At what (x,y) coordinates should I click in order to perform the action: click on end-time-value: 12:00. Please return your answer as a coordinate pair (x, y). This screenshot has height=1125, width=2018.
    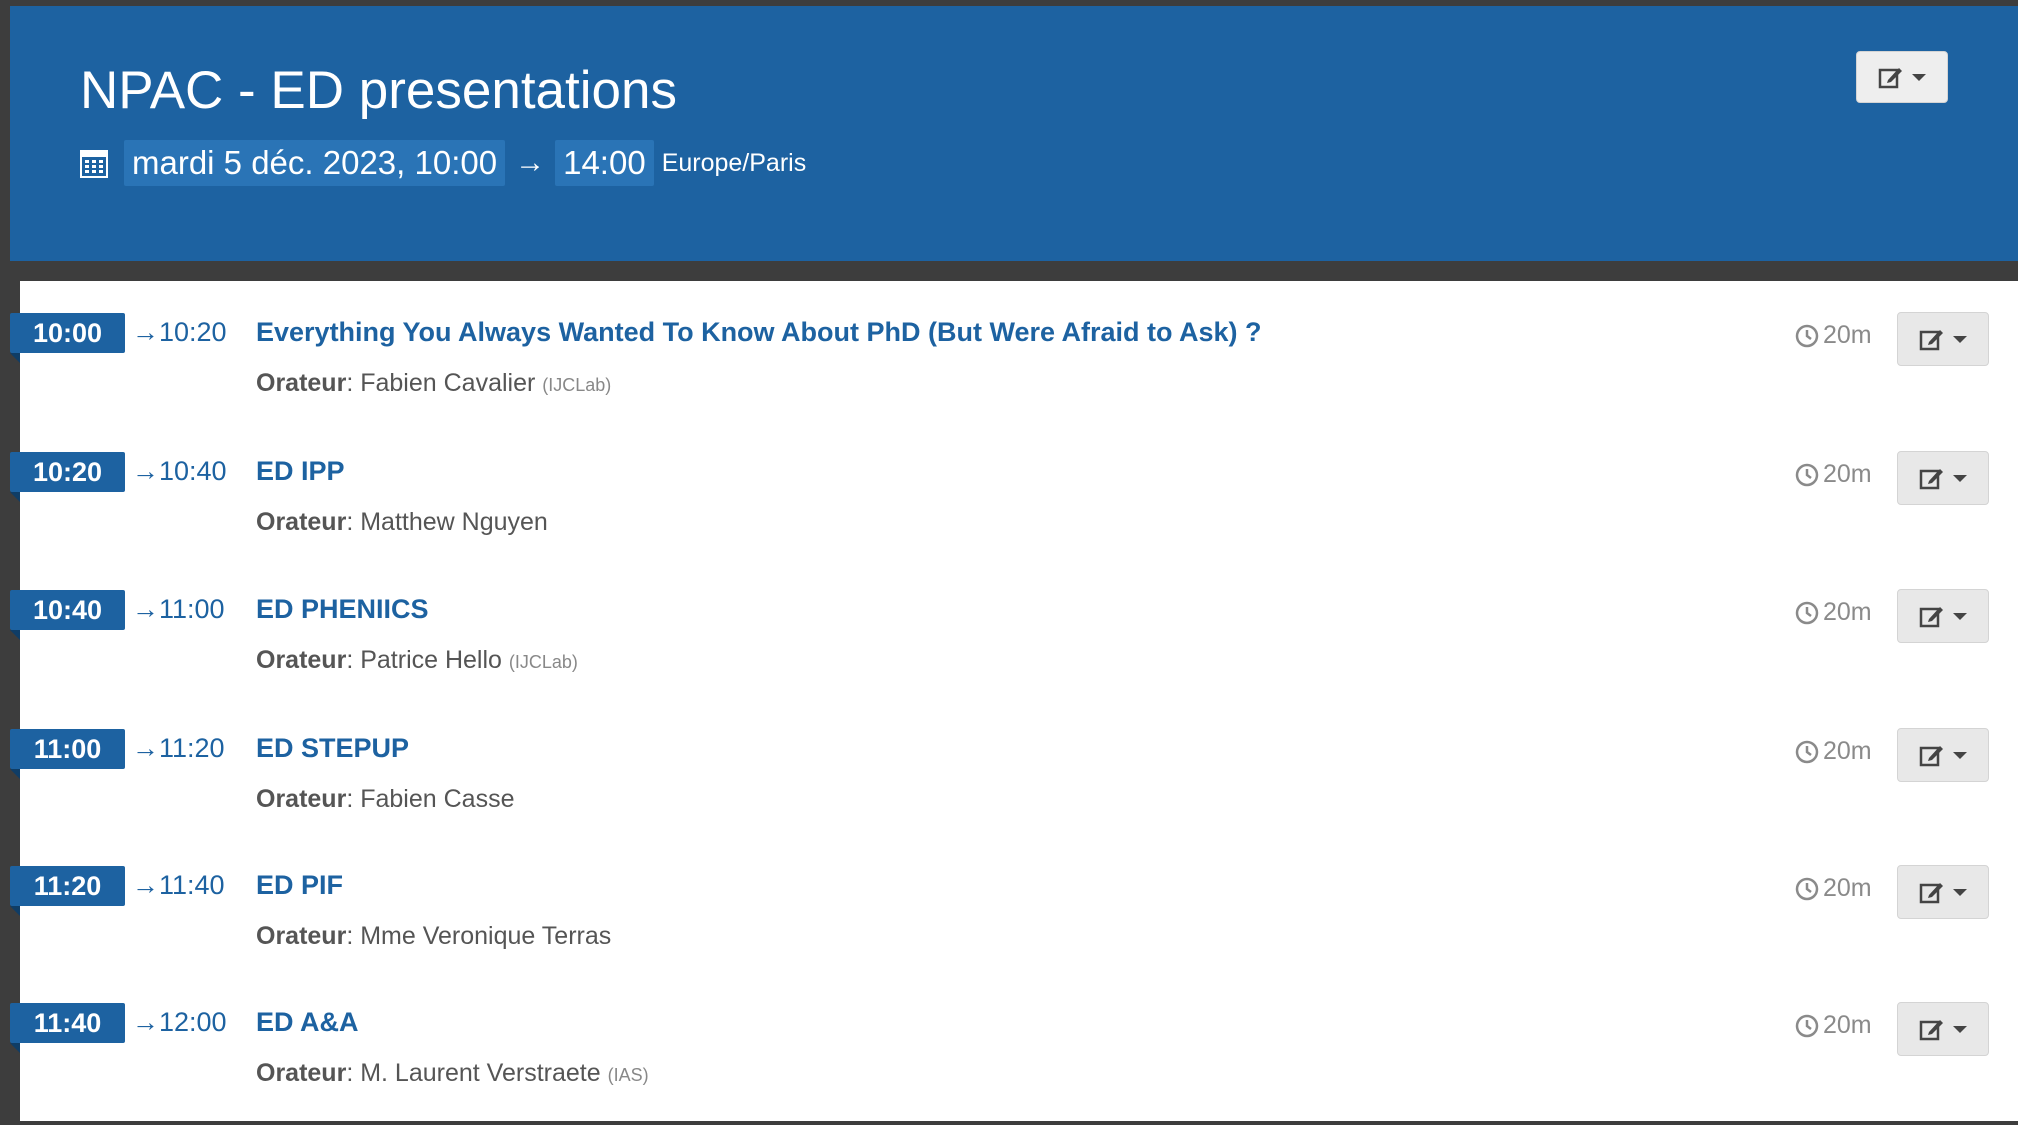
    Looking at the image, I should click on (193, 1022).